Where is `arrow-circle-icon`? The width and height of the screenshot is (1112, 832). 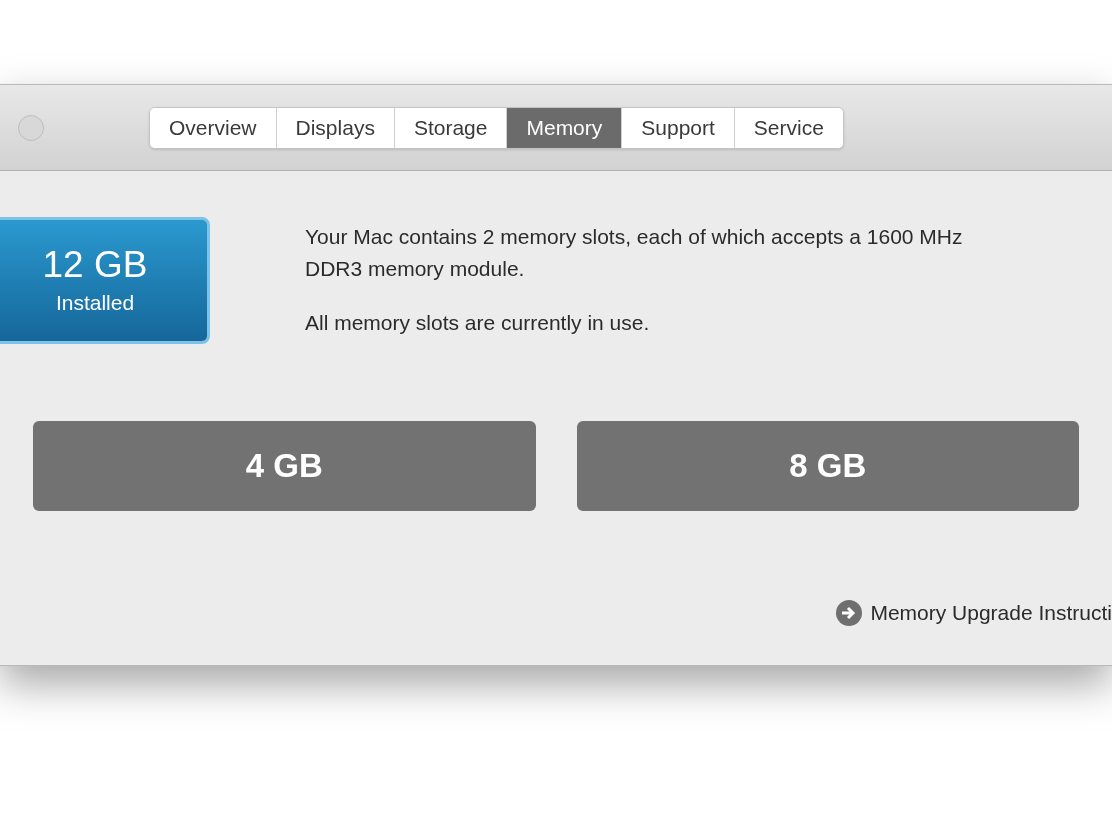 arrow-circle-icon is located at coordinates (849, 612).